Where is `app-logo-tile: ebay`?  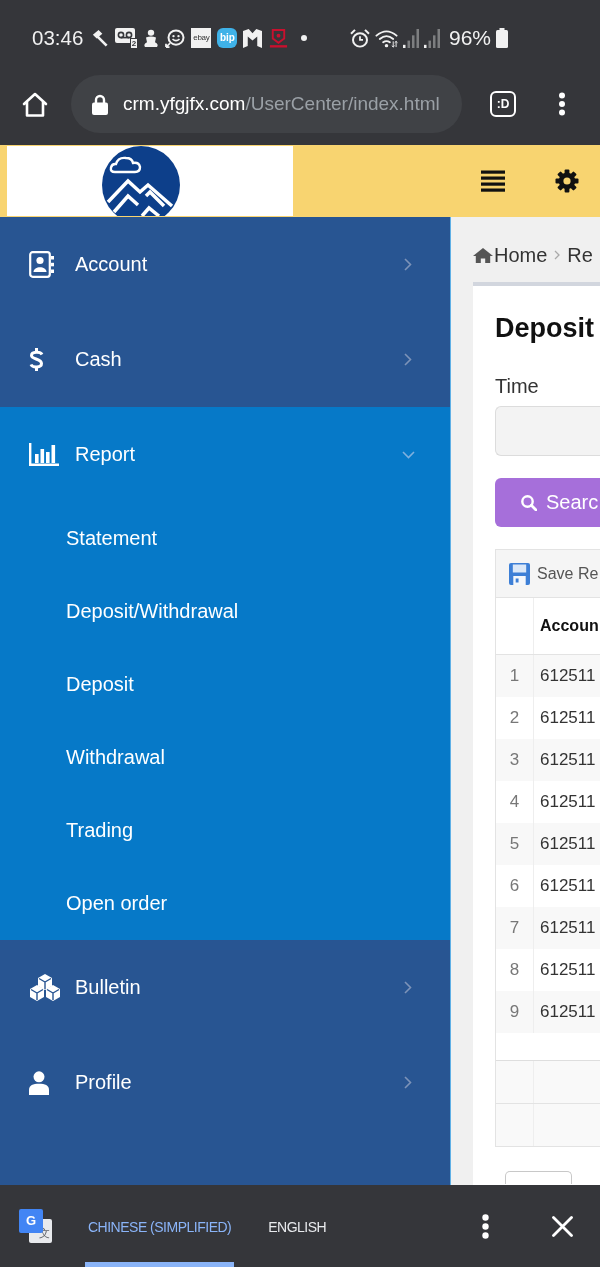 app-logo-tile: ebay is located at coordinates (201, 38).